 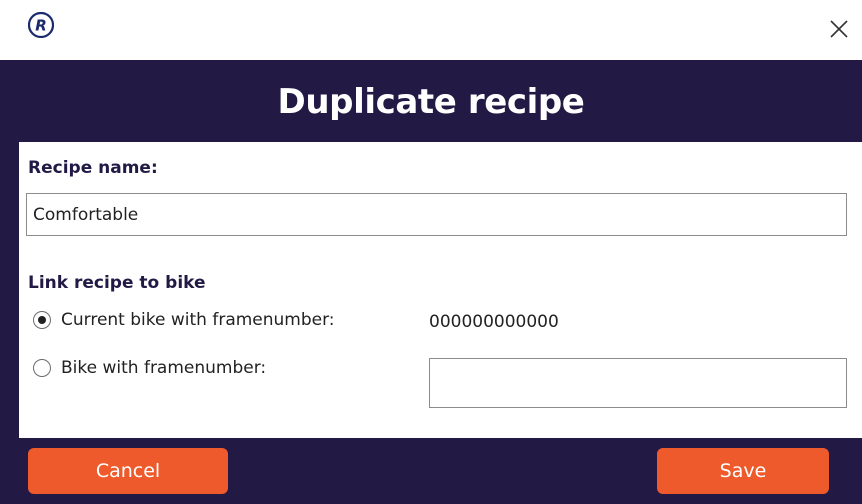 What do you see at coordinates (117, 283) in the screenshot?
I see `link-recipe-label: Link recipe to bike` at bounding box center [117, 283].